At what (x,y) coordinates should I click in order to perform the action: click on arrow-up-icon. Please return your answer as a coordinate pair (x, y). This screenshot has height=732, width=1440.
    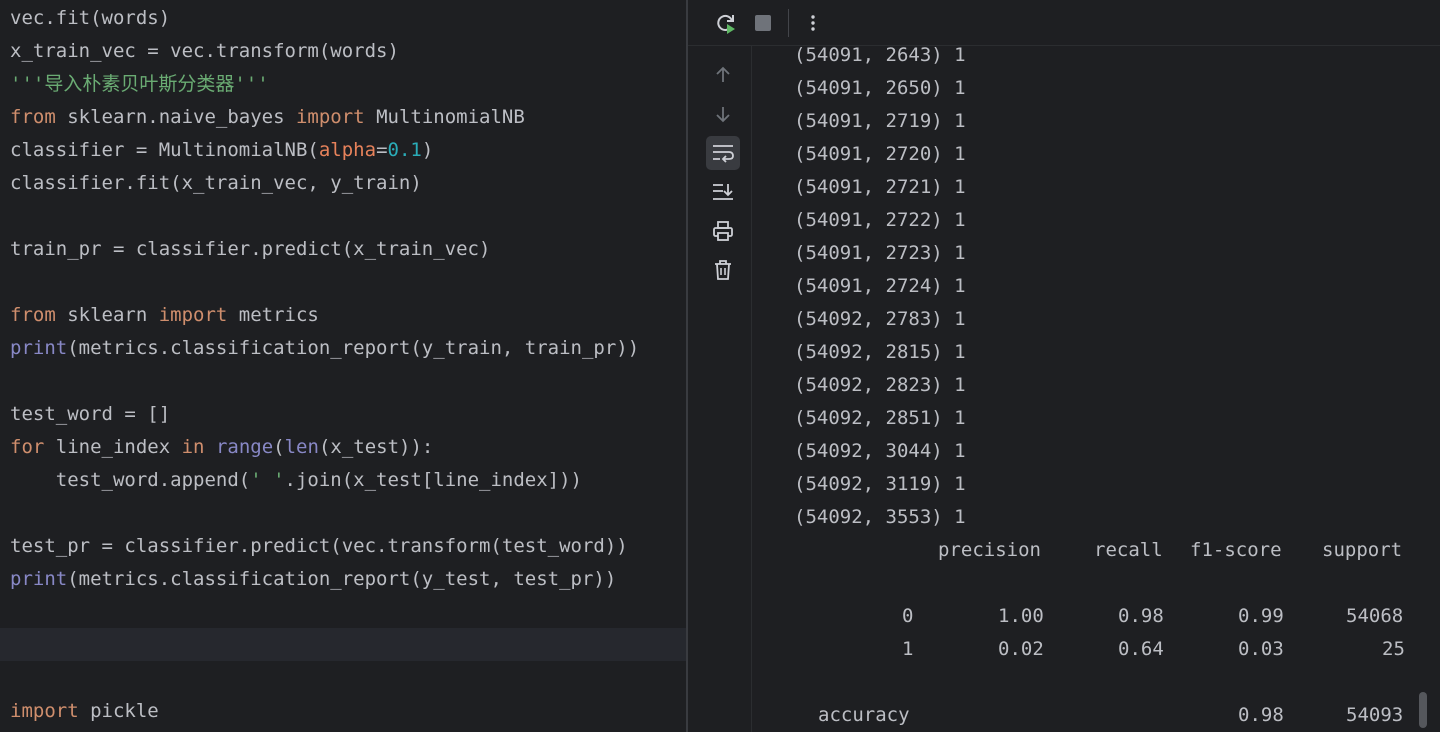
    Looking at the image, I should click on (723, 75).